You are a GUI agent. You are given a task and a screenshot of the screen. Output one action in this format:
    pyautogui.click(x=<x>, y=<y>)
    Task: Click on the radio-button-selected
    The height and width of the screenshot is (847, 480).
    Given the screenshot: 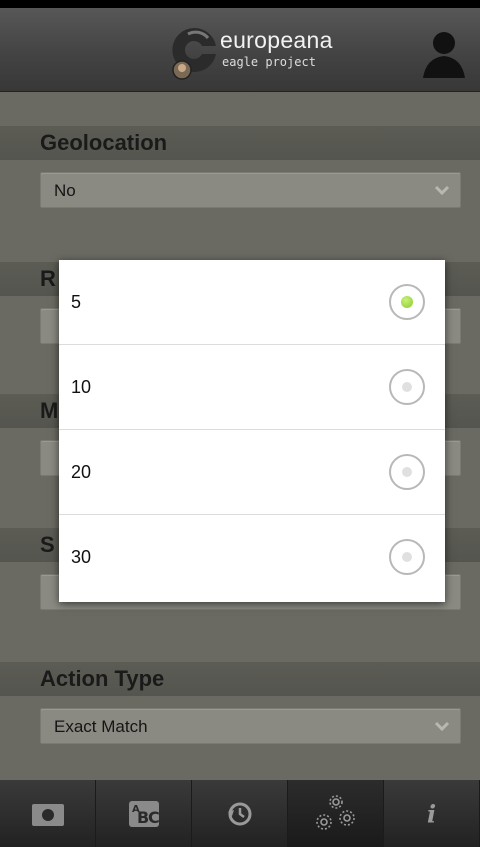 What is the action you would take?
    pyautogui.click(x=407, y=302)
    